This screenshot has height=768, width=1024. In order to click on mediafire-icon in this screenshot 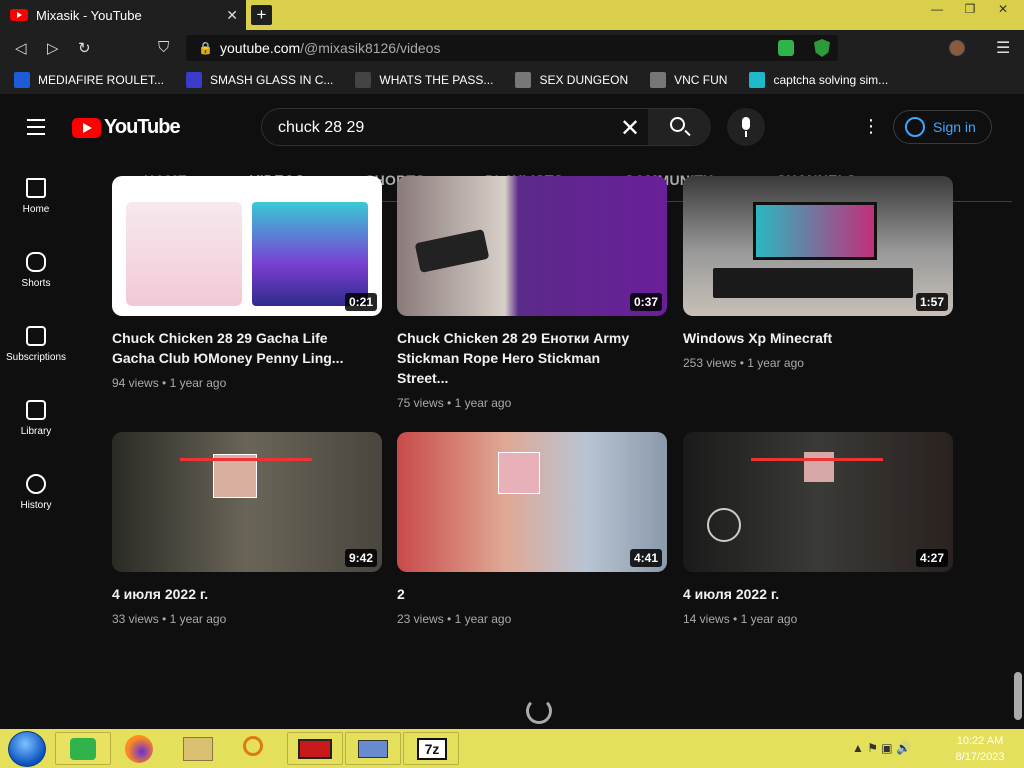, I will do `click(22, 80)`.